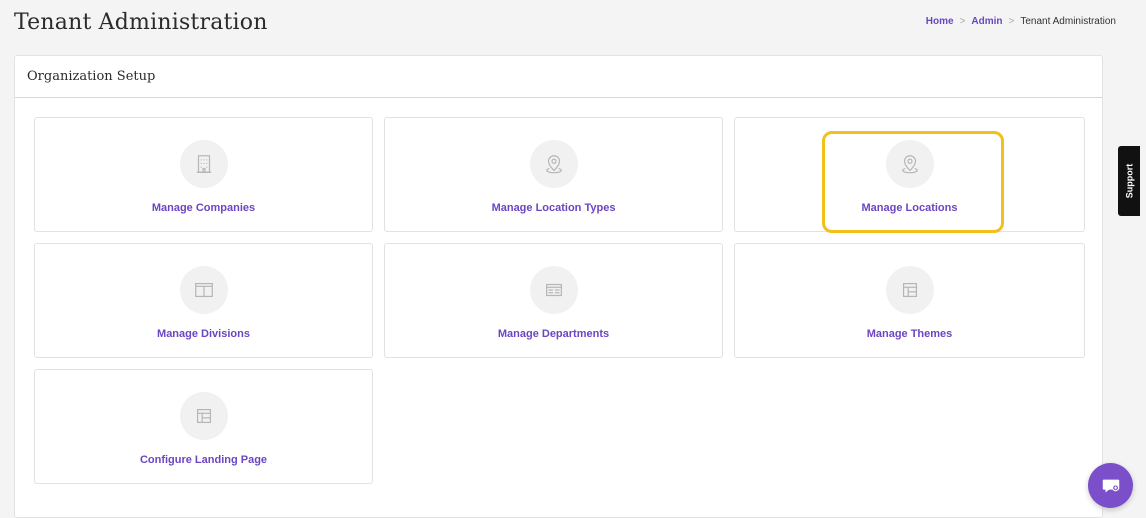 This screenshot has width=1146, height=518. Describe the element at coordinates (203, 333) in the screenshot. I see `card-label: Manage Divisions` at that location.